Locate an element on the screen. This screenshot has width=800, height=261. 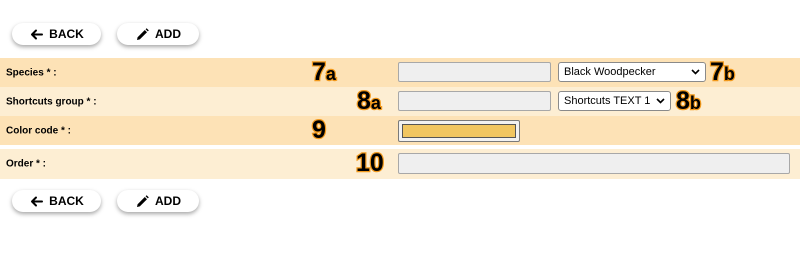
top-toolbar: BACK ADD is located at coordinates (105, 34).